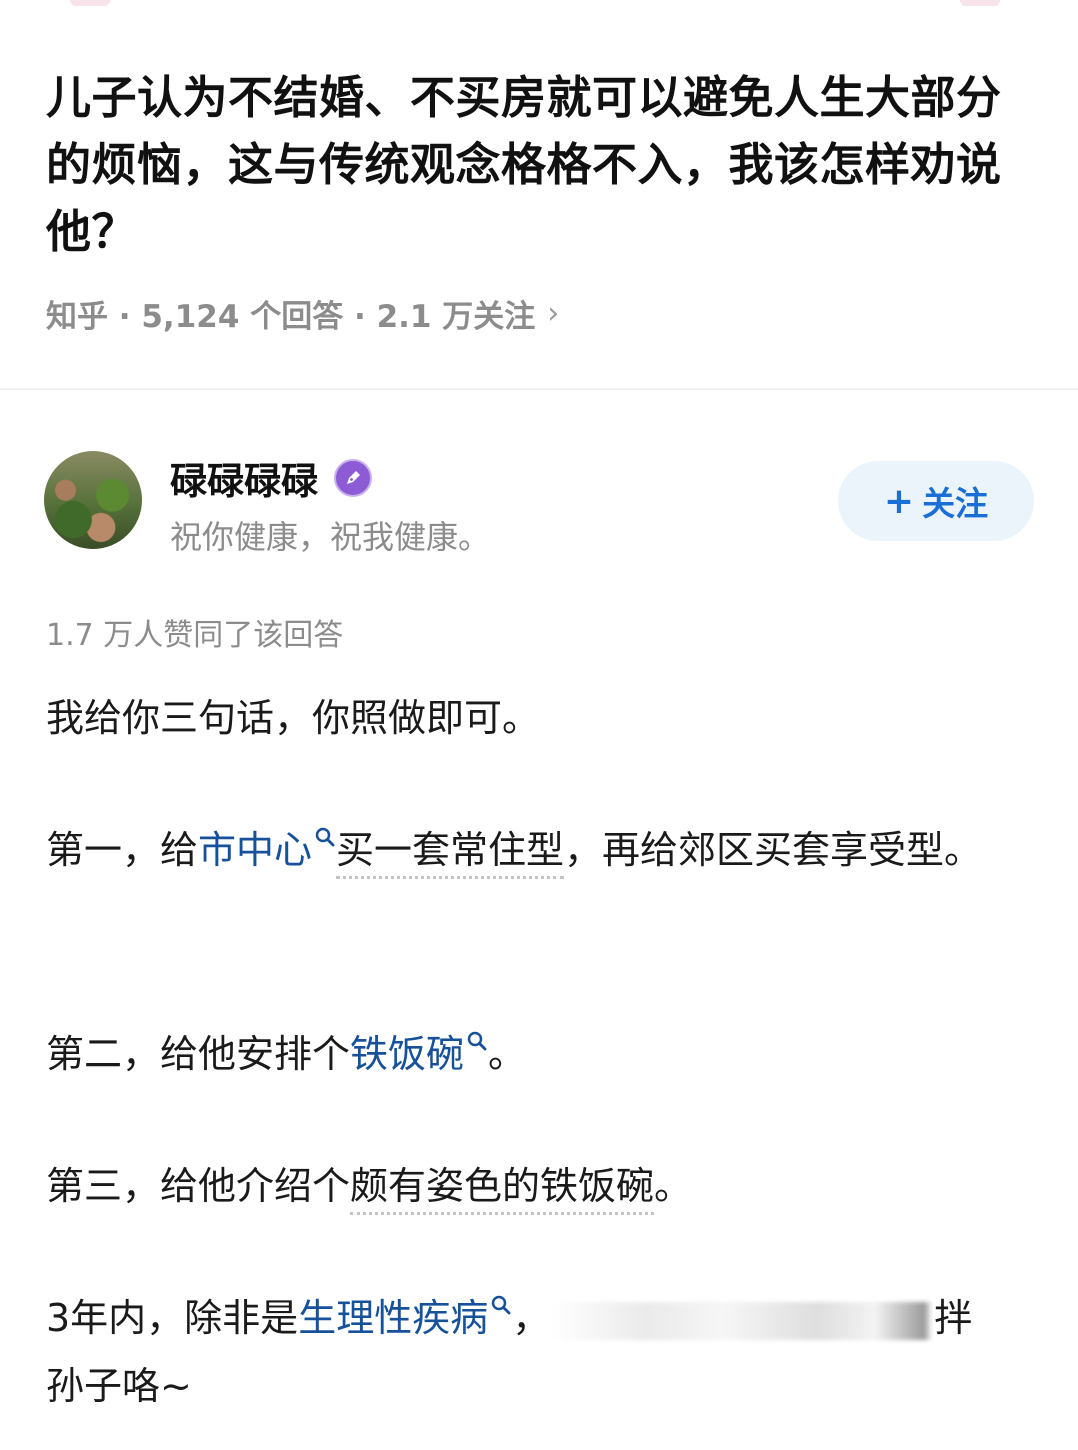 The image size is (1078, 1450). What do you see at coordinates (502, 1189) in the screenshot?
I see `annotated-text: 颇有姿色的铁饭碗` at bounding box center [502, 1189].